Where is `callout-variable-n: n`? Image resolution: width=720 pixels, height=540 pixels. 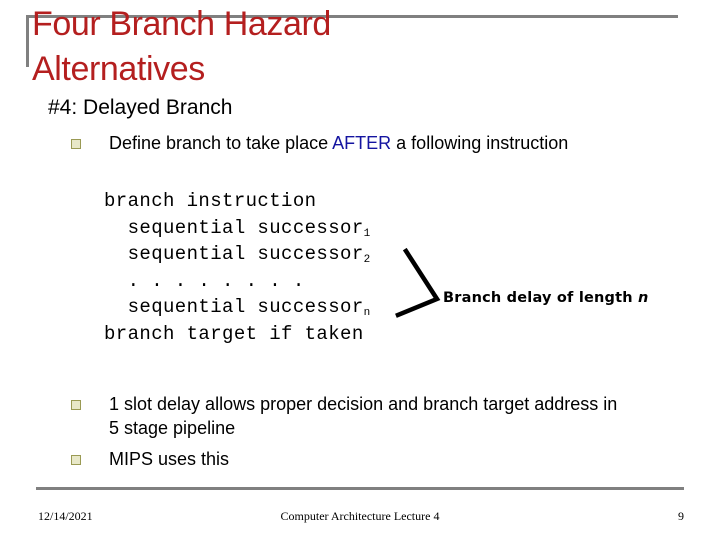
callout-variable-n: n is located at coordinates (643, 298).